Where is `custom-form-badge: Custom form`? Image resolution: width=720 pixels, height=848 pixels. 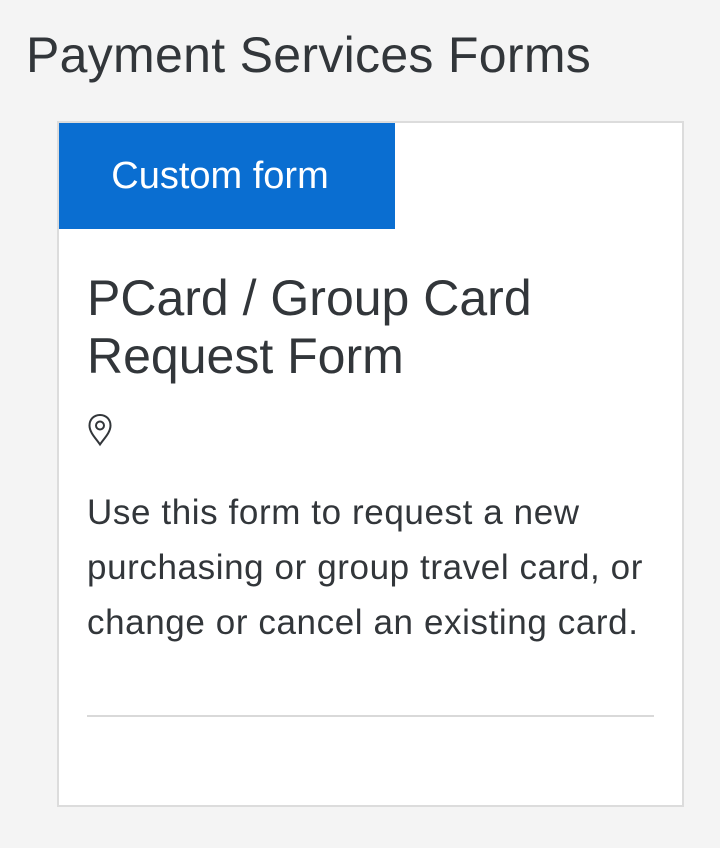
custom-form-badge: Custom form is located at coordinates (227, 176).